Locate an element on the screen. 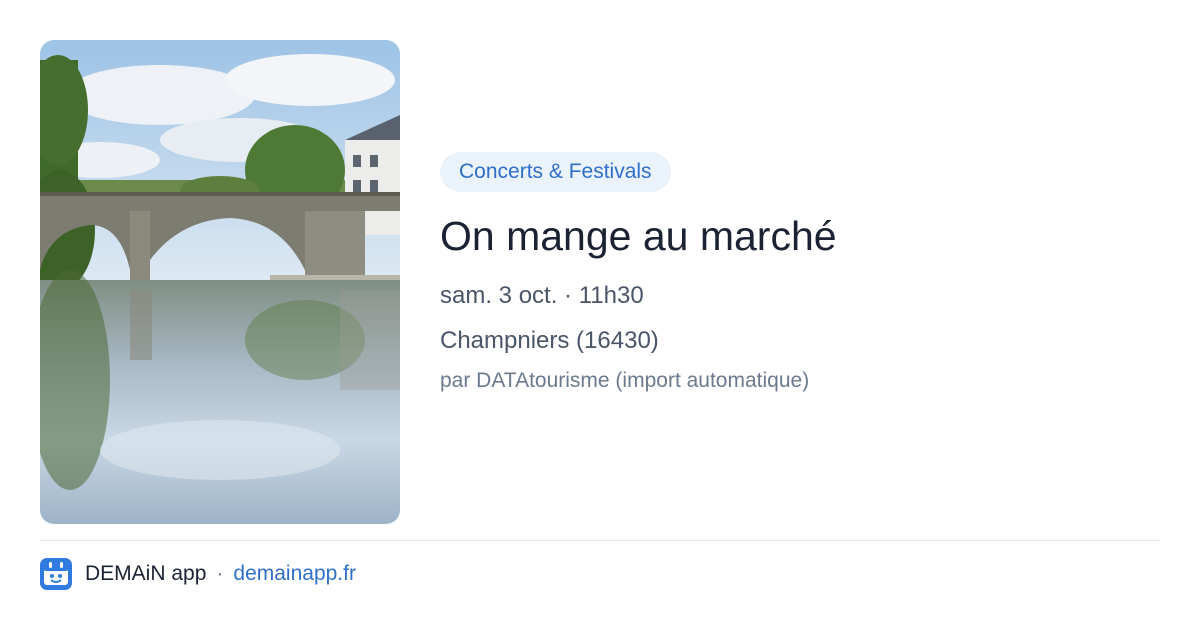 This screenshot has width=1200, height=630. footer: DEMAiN app · demainapp.fr is located at coordinates (198, 574).